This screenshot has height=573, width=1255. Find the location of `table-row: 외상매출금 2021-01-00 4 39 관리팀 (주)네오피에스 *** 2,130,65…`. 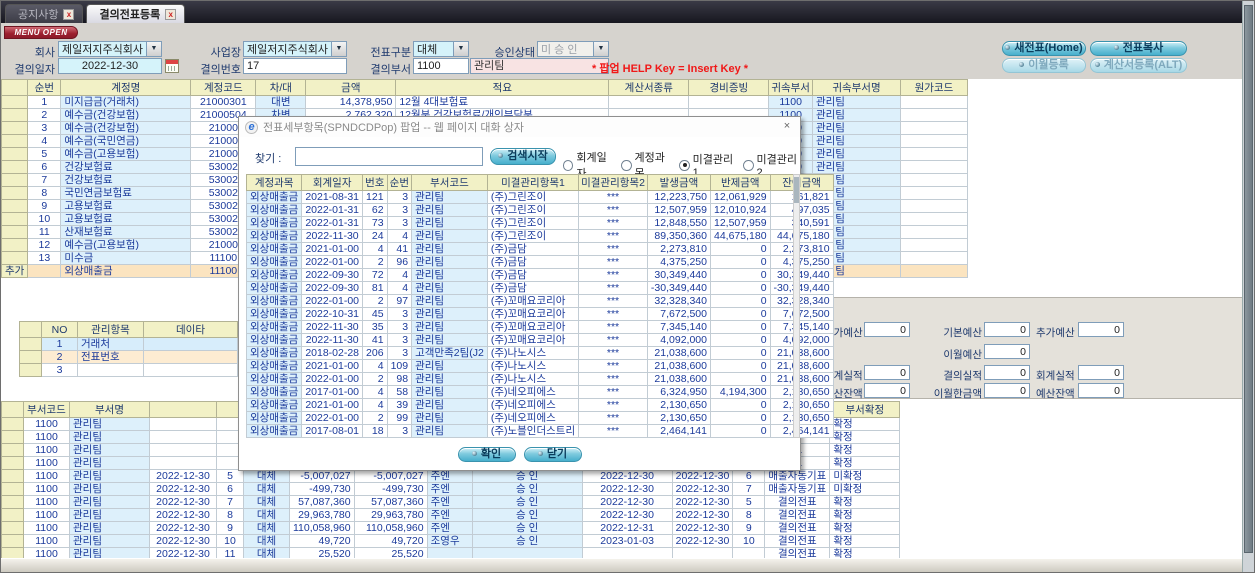

table-row: 외상매출금 2021-01-00 4 39 관리팀 (주)네오피에스 *** 2,130,65… is located at coordinates (539, 405).